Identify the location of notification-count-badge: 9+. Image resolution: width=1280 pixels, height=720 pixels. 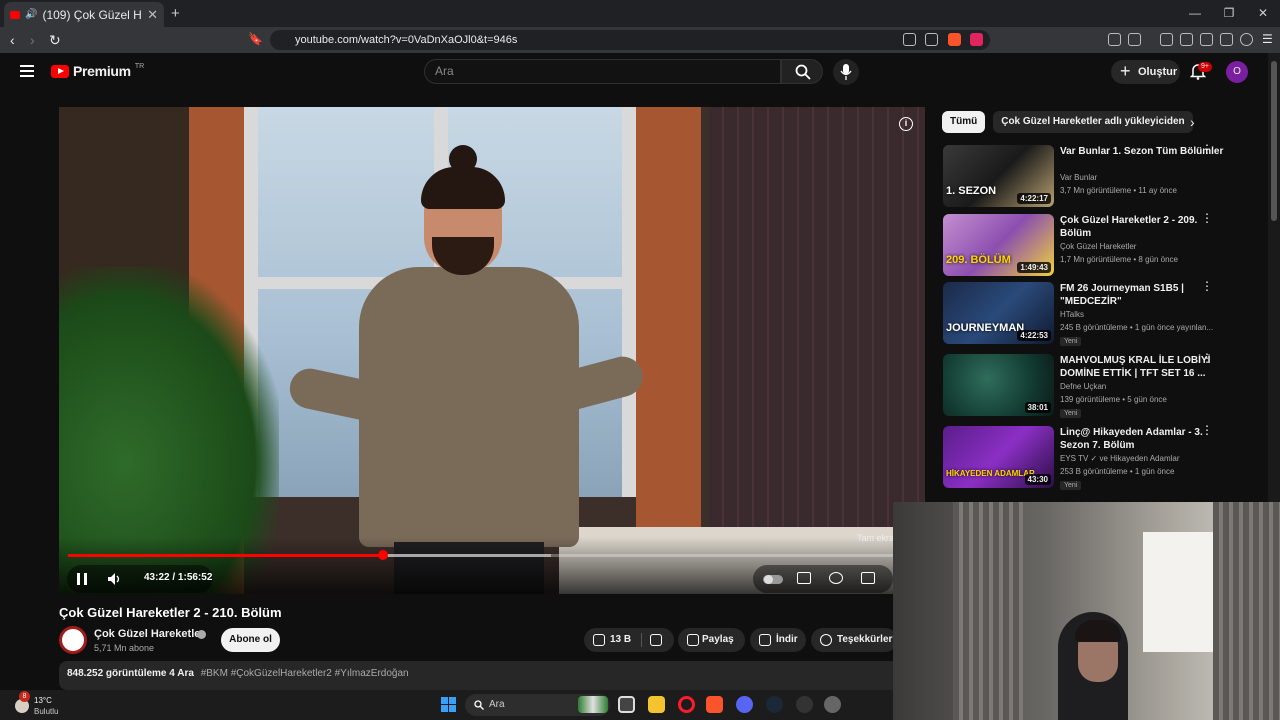
(1205, 67).